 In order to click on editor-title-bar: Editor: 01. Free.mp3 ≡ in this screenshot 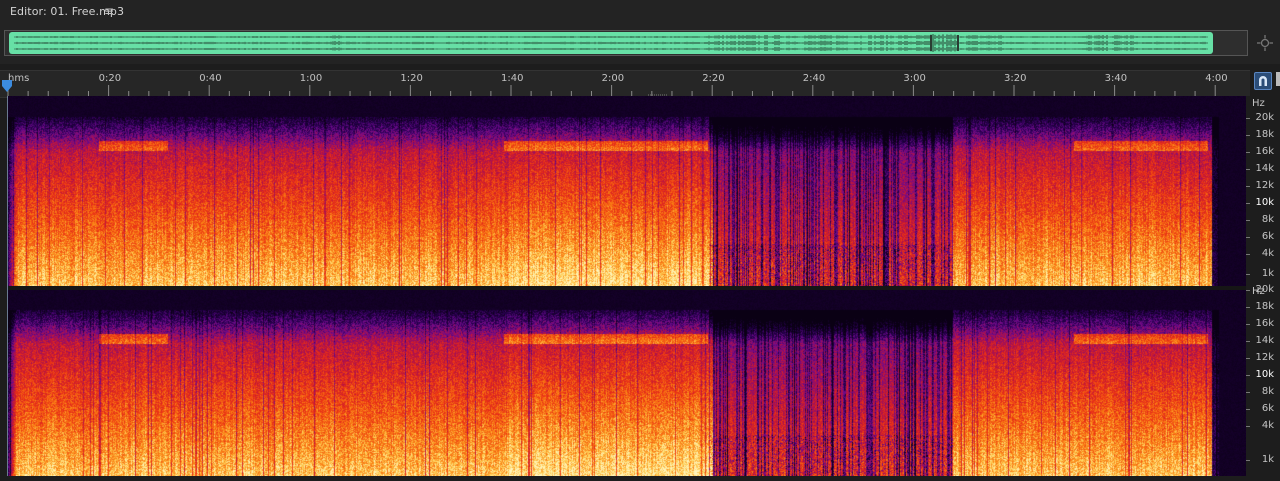, I will do `click(640, 12)`.